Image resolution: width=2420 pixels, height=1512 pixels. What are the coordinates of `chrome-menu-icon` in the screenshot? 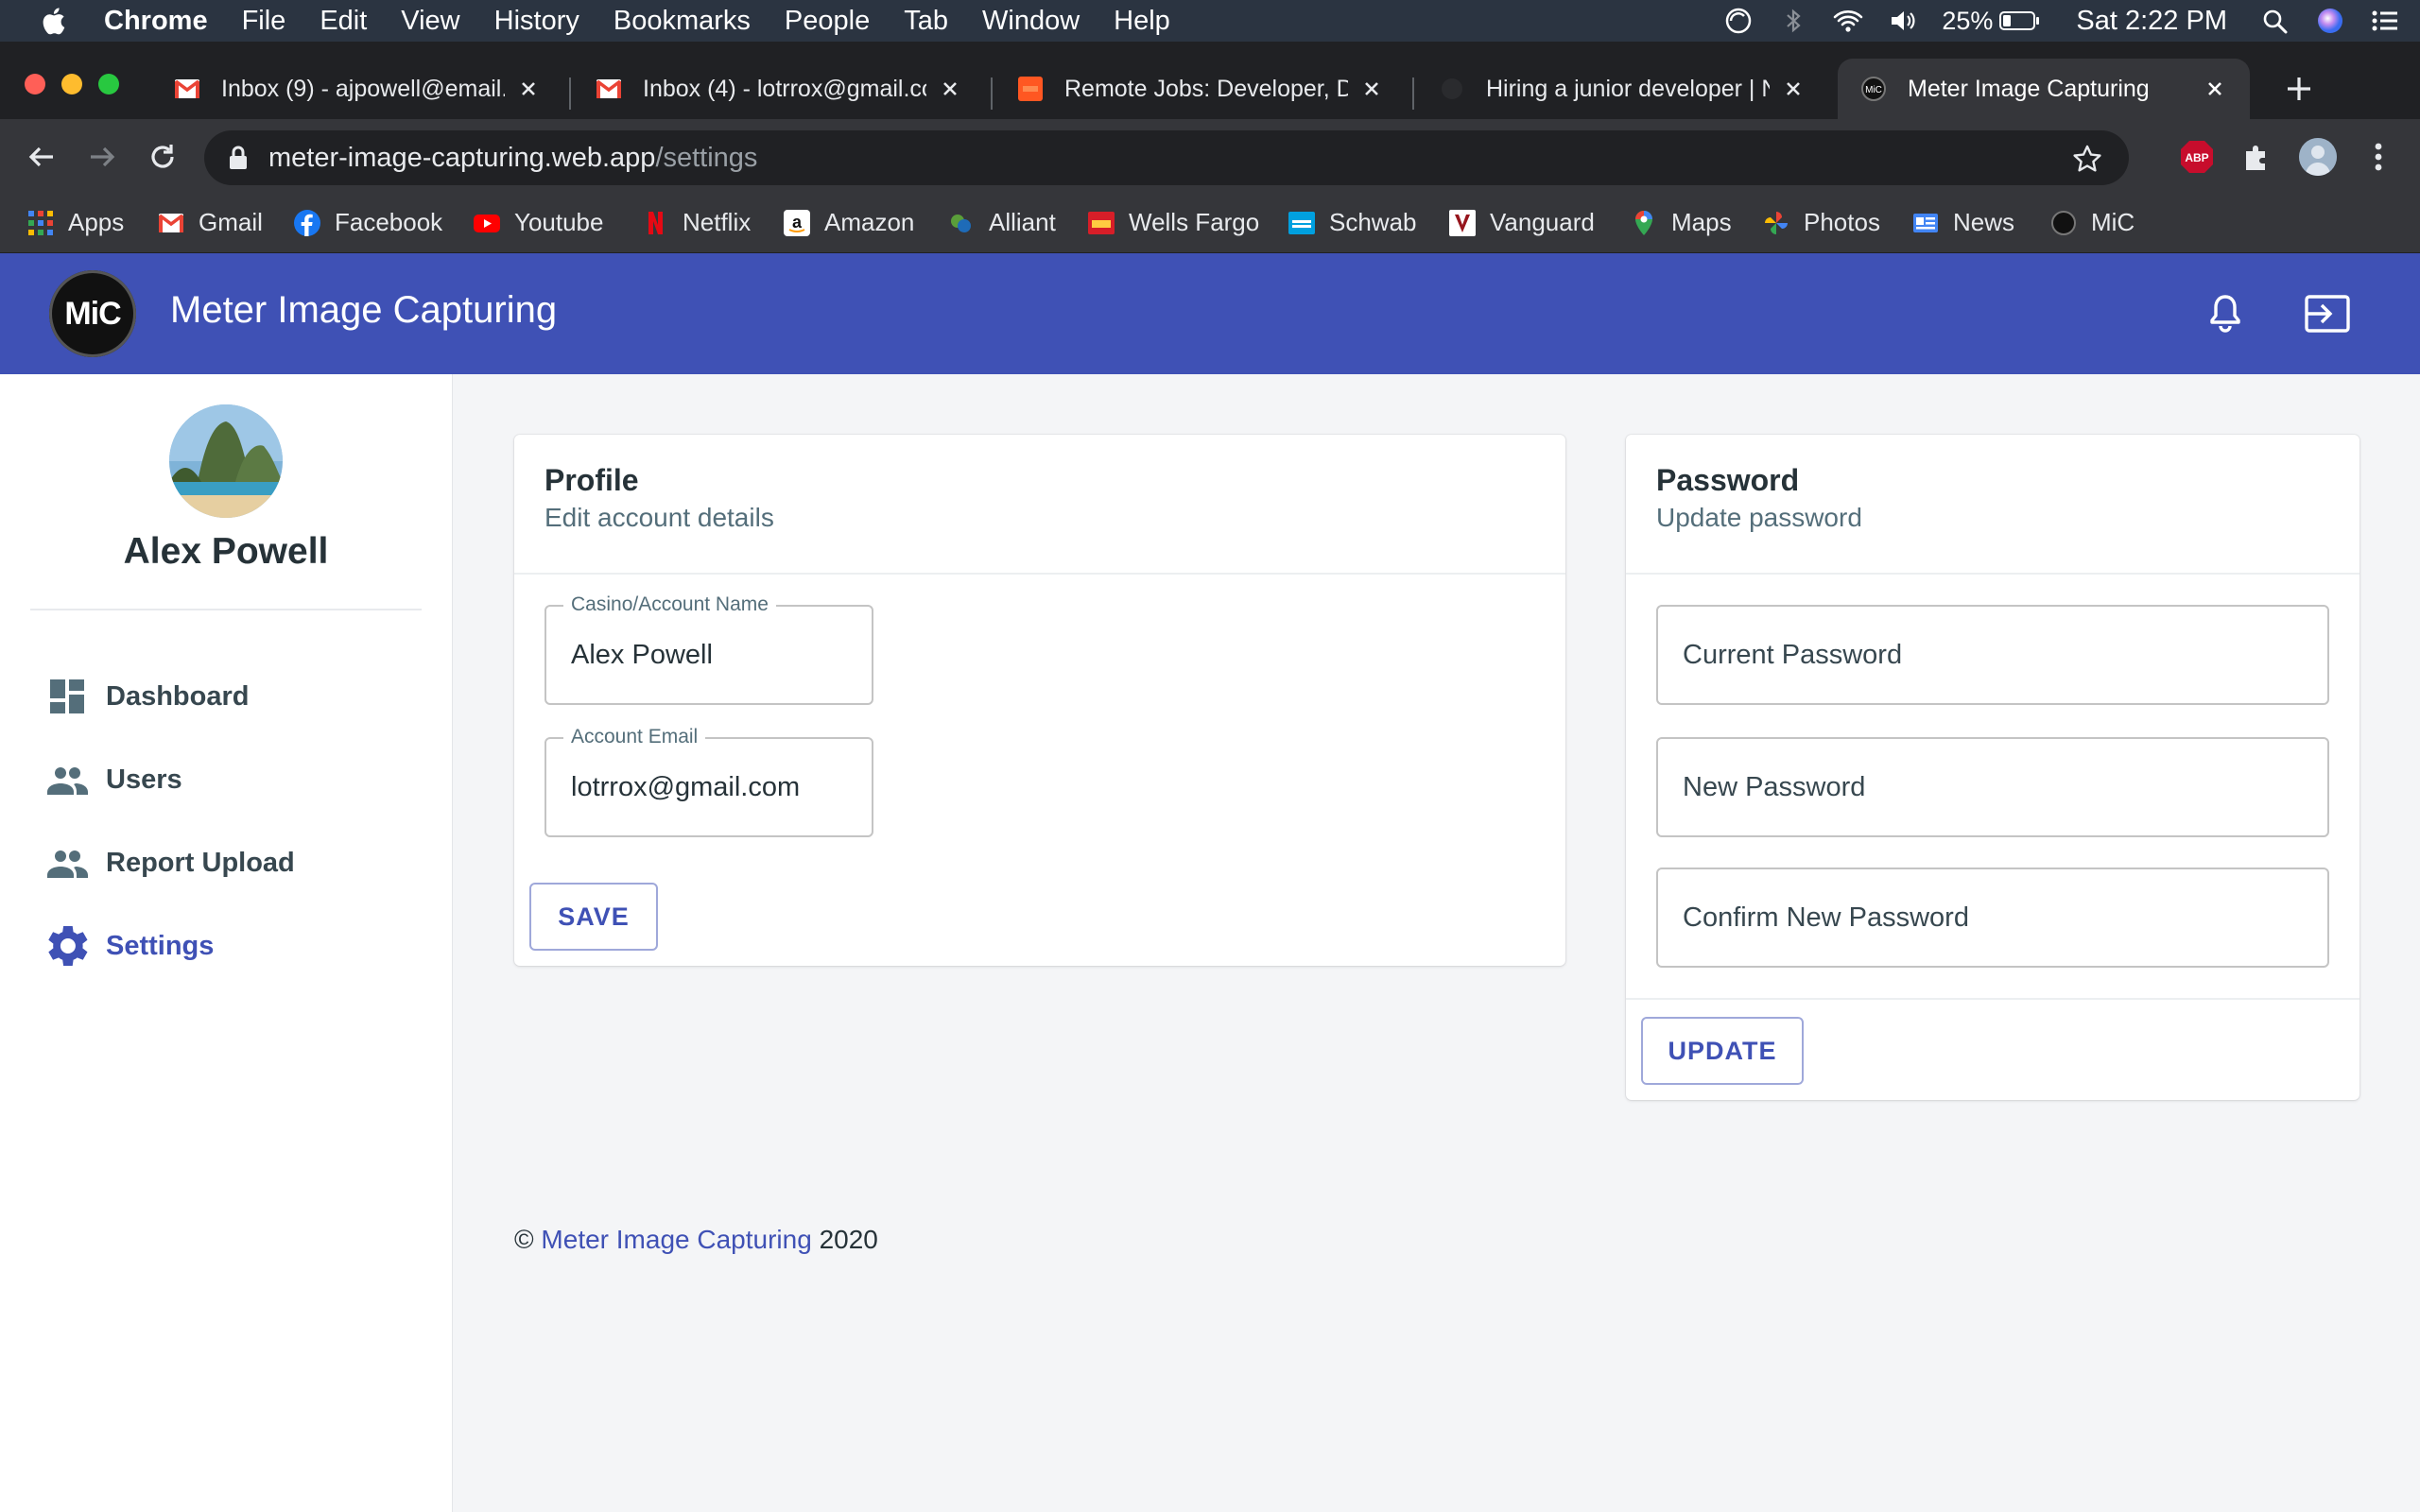 It's located at (2378, 157).